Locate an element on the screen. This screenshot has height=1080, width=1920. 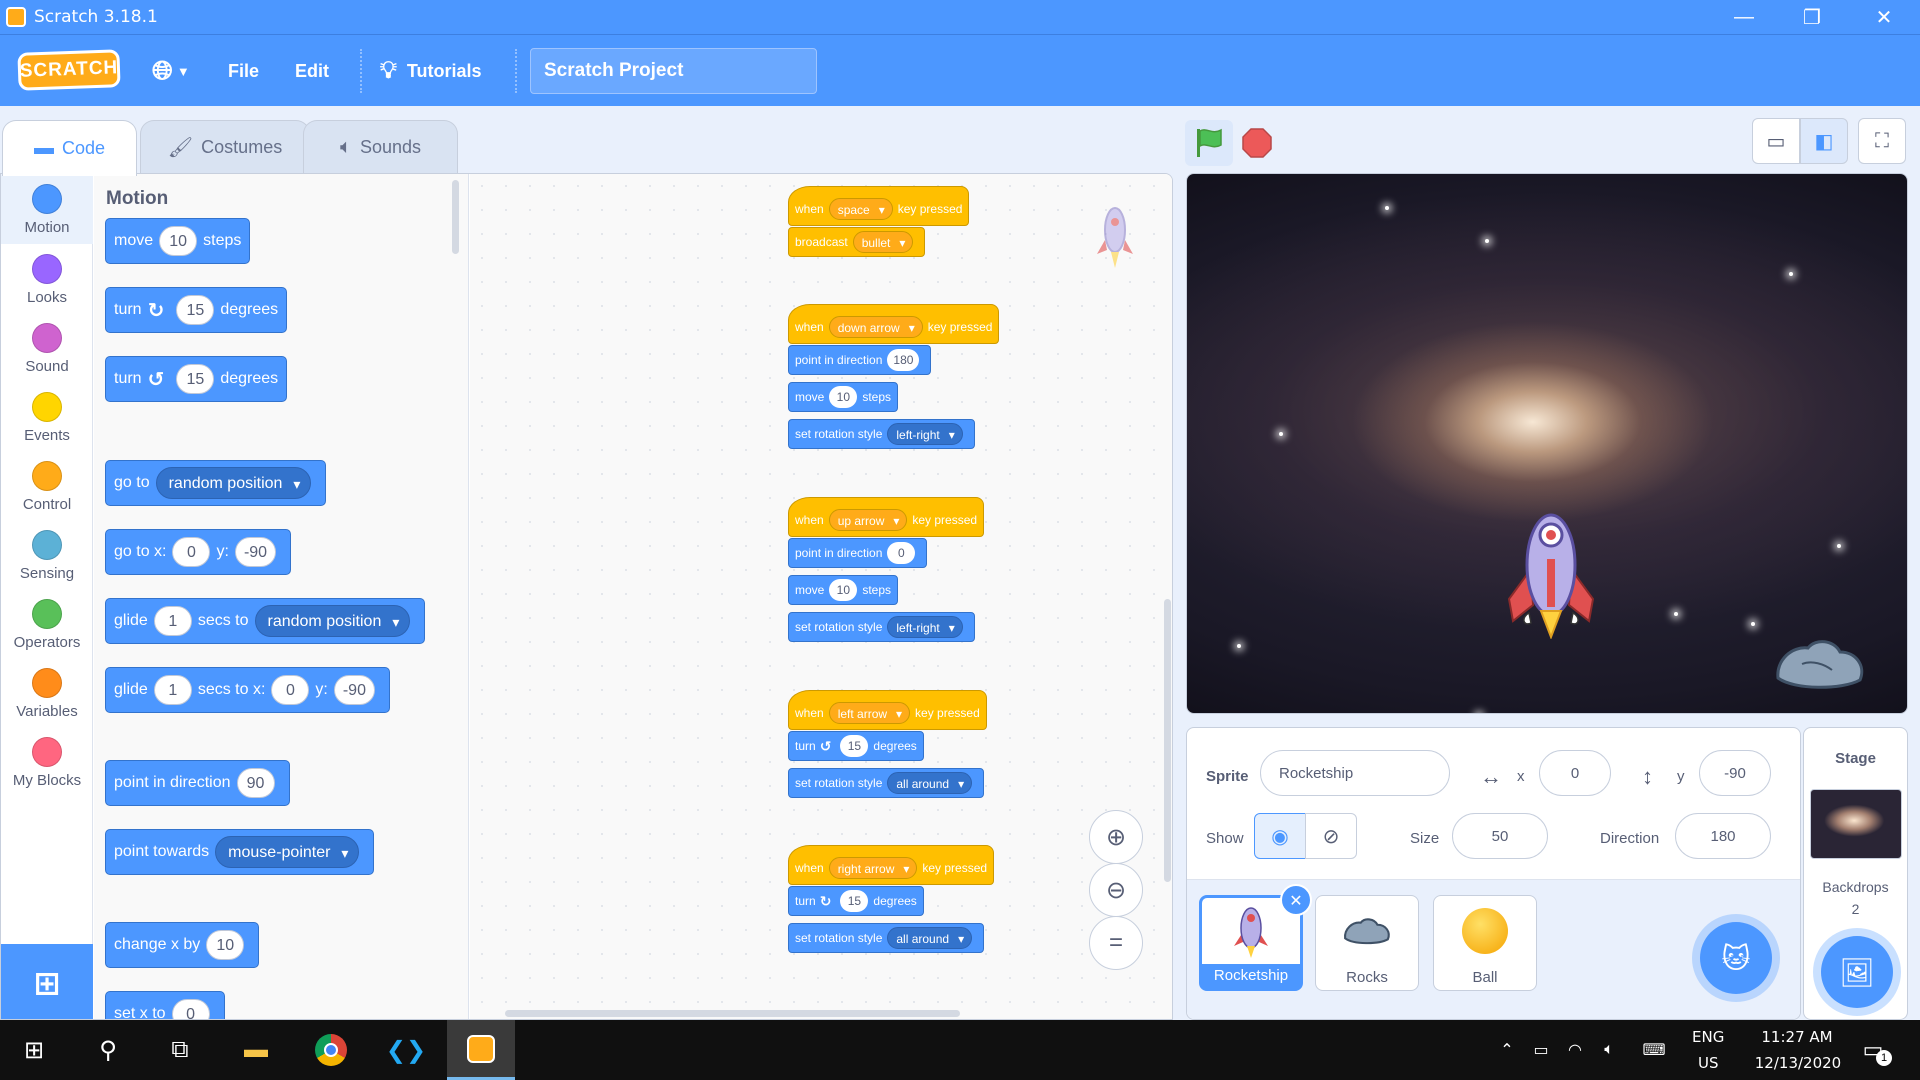
normal-stage-button: ◧ is located at coordinates (1824, 141).